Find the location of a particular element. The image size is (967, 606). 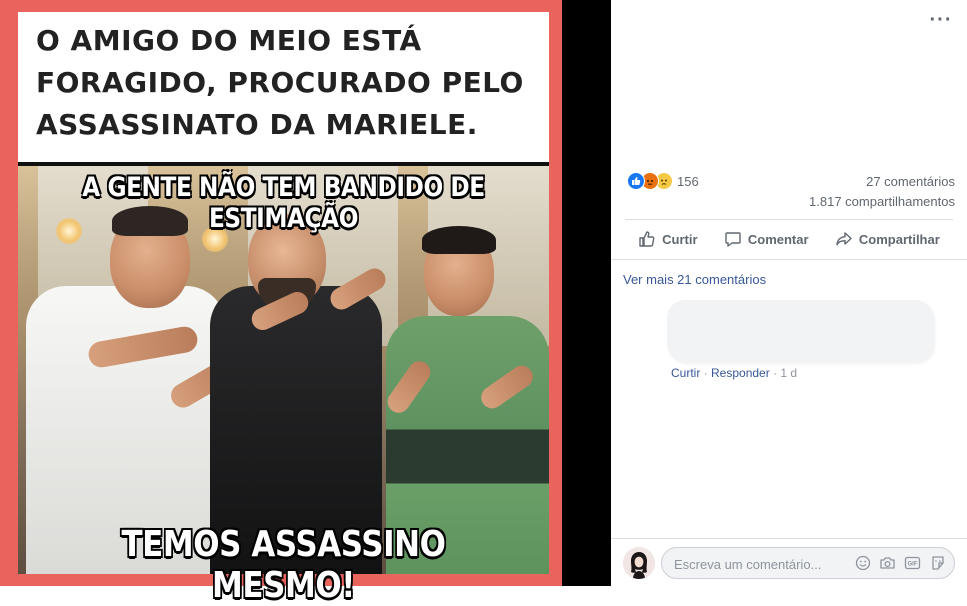

reaction-count: 156 is located at coordinates (688, 181).